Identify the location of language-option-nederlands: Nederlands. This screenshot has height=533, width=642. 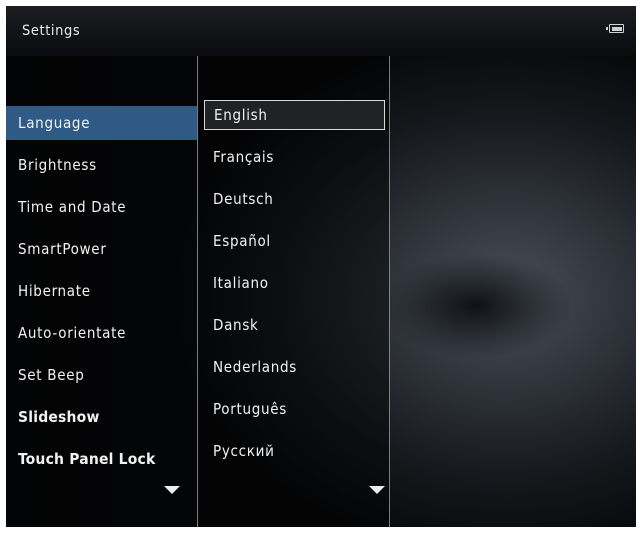
(294, 367).